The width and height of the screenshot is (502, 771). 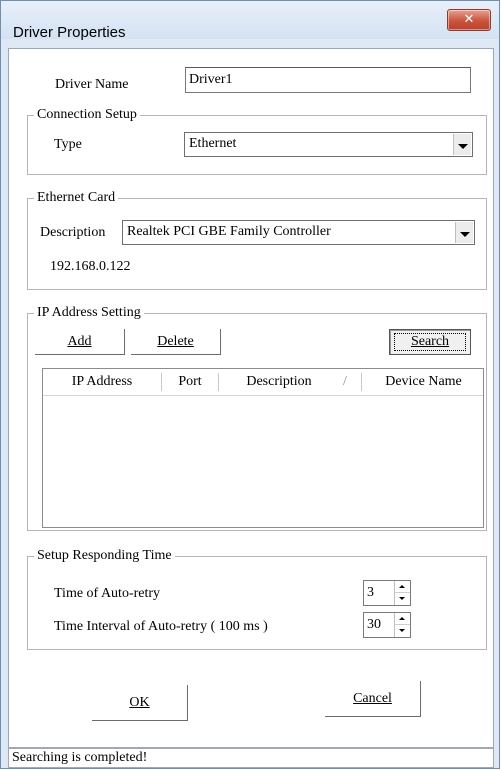 I want to click on ok-button: OK, so click(x=140, y=703).